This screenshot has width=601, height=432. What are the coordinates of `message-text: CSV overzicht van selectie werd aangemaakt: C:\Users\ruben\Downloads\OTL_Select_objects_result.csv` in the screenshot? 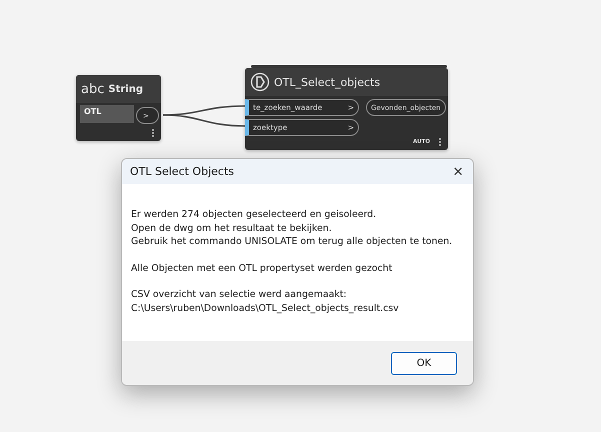 It's located at (265, 301).